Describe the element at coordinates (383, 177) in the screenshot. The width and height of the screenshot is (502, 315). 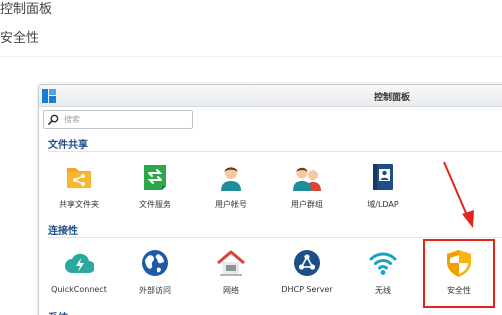
I see `domain-ldap-icon` at that location.